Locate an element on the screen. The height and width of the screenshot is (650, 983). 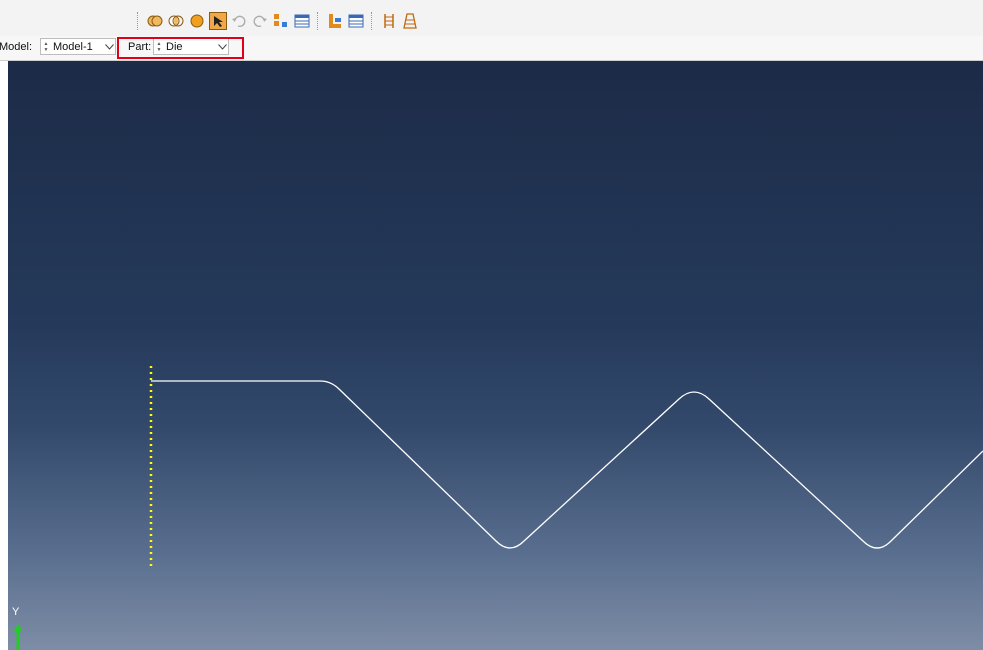
model-label: Model: is located at coordinates (16, 47).